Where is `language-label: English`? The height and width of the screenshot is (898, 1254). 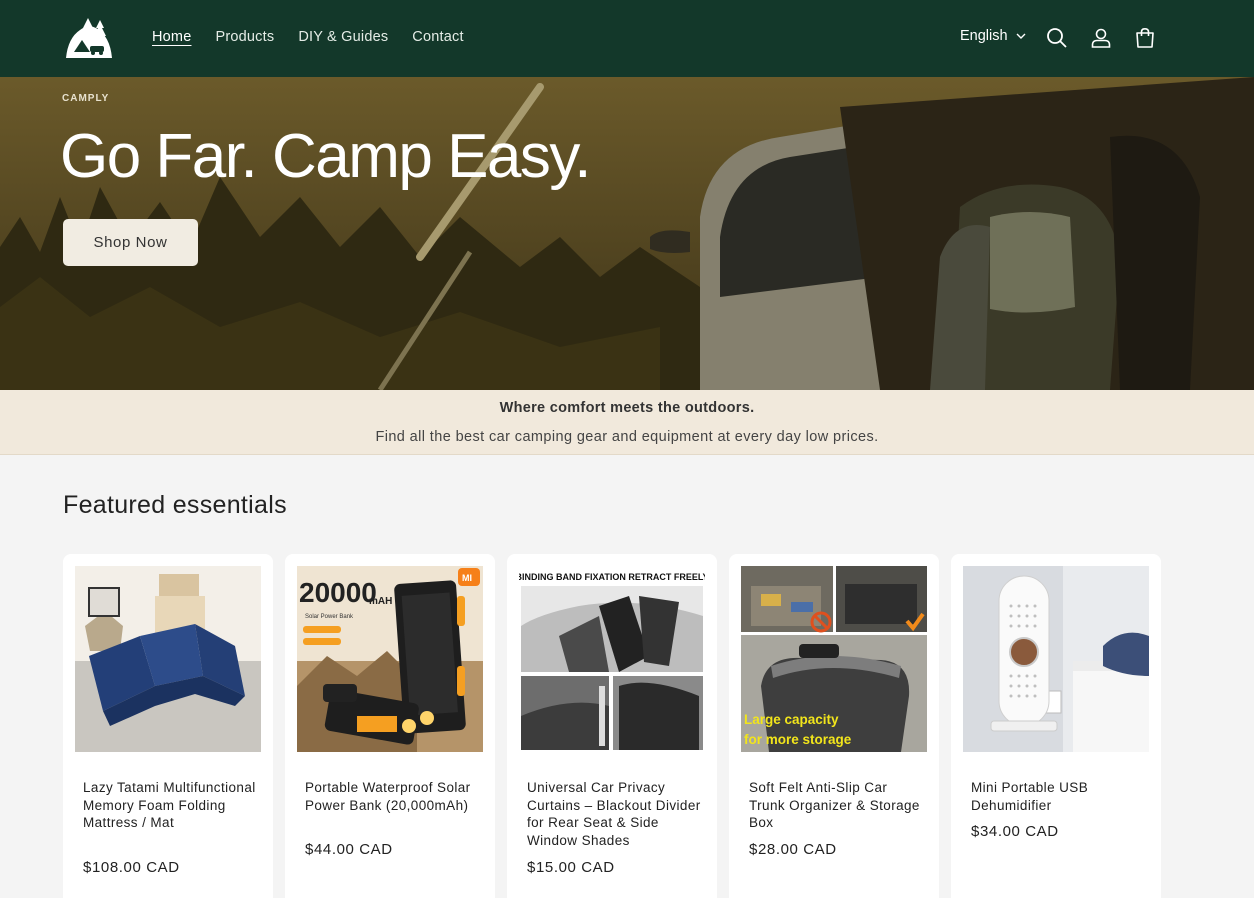
language-label: English is located at coordinates (984, 36).